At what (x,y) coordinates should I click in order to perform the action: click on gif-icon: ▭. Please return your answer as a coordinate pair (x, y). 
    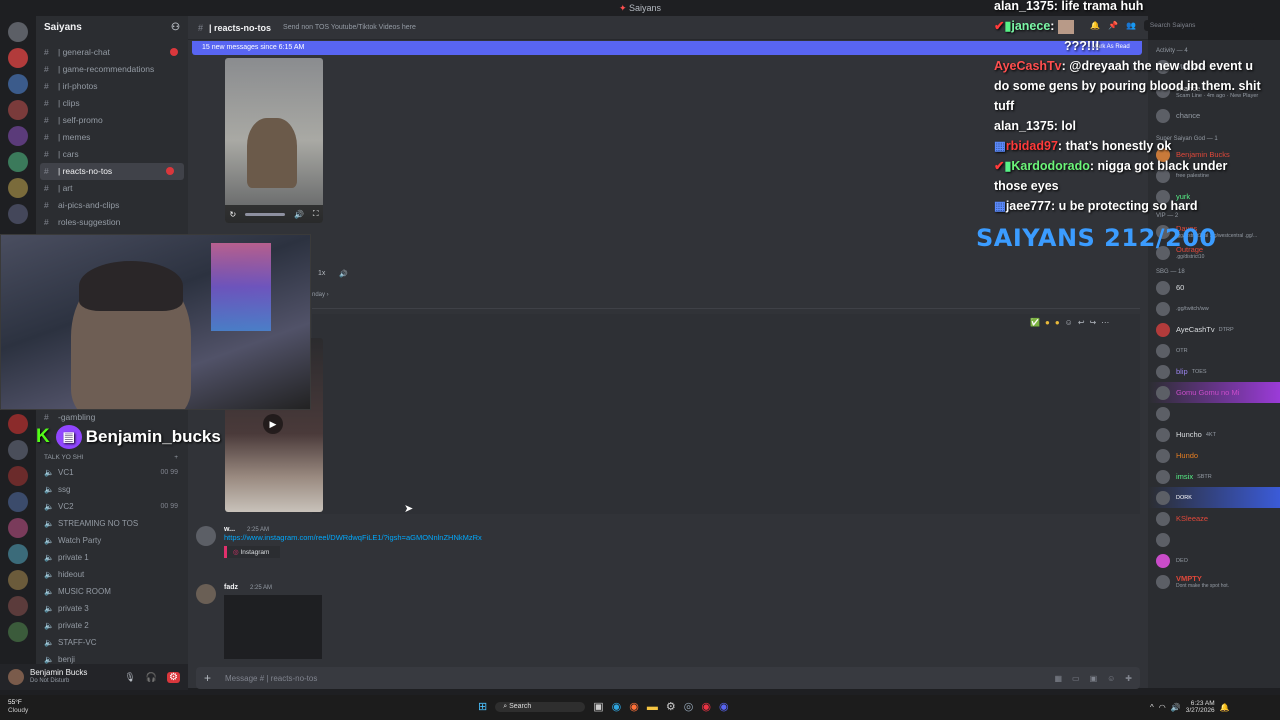
    Looking at the image, I should click on (1076, 678).